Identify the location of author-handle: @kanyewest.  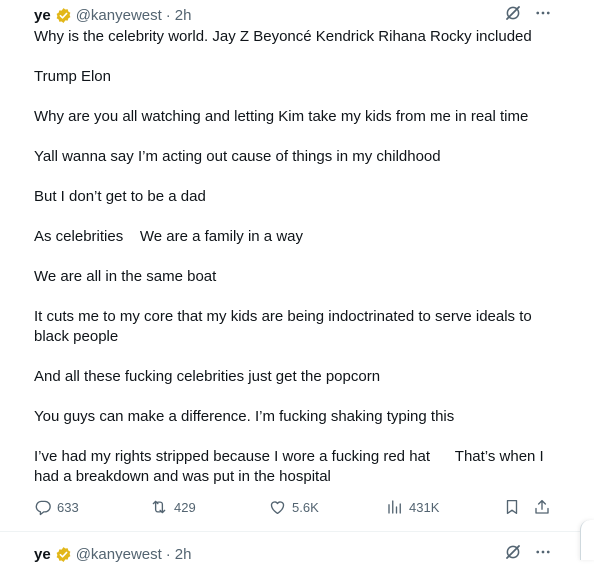
(119, 15).